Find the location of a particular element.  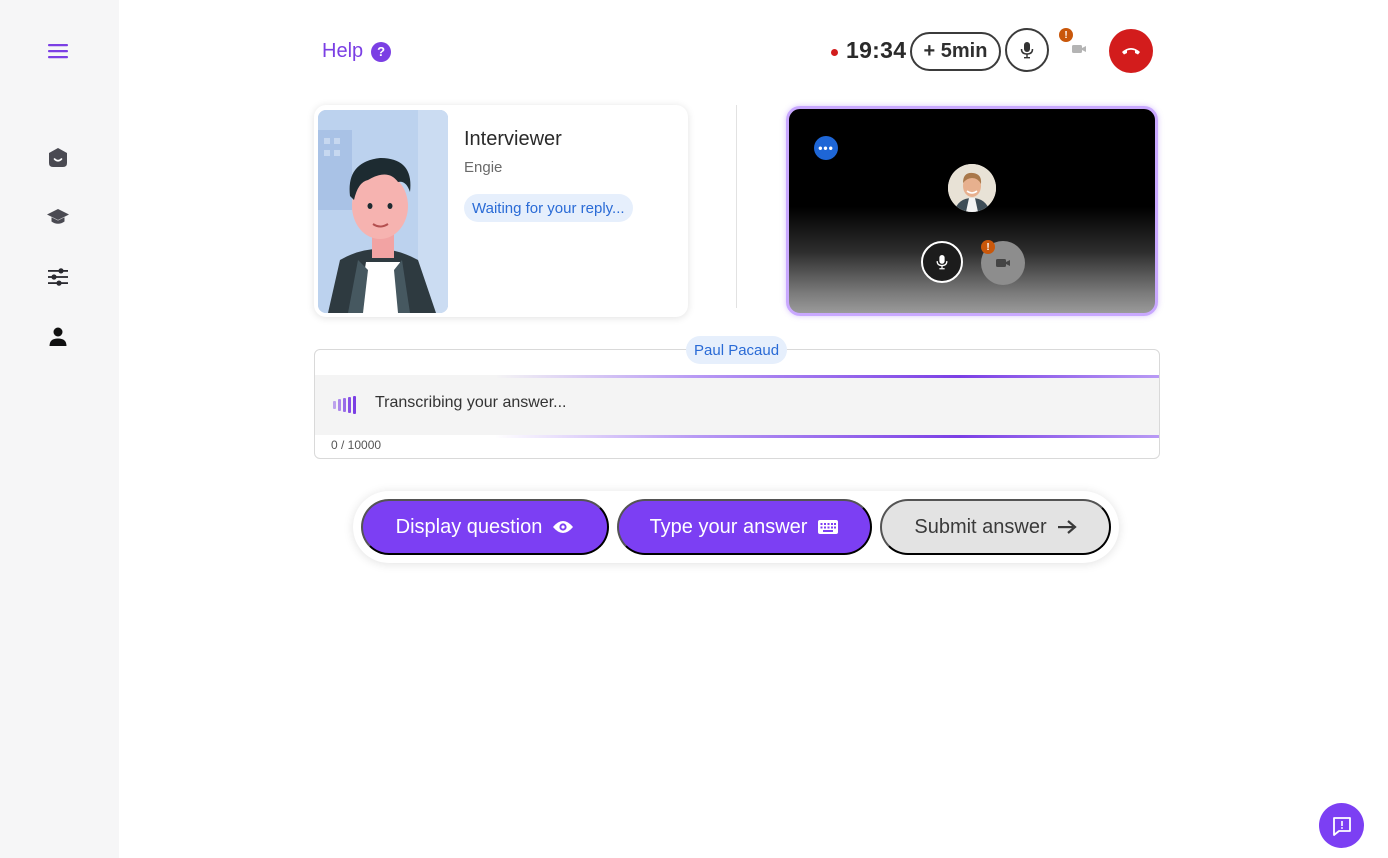

recording-indicator is located at coordinates (834, 52).